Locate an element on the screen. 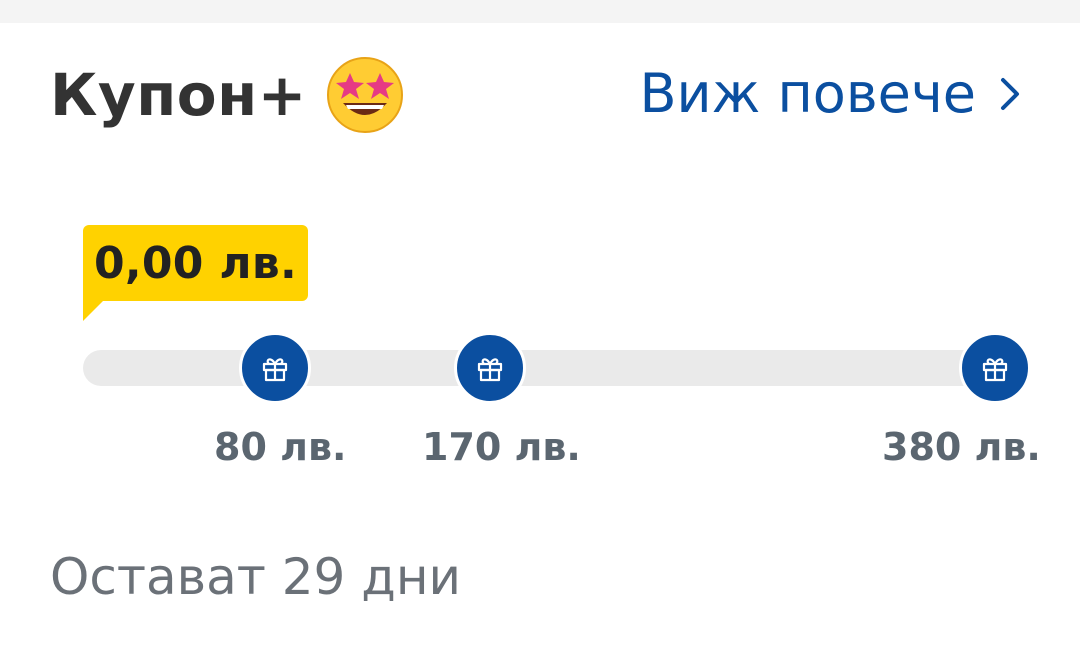  card-header: Купон+ is located at coordinates (227, 95).